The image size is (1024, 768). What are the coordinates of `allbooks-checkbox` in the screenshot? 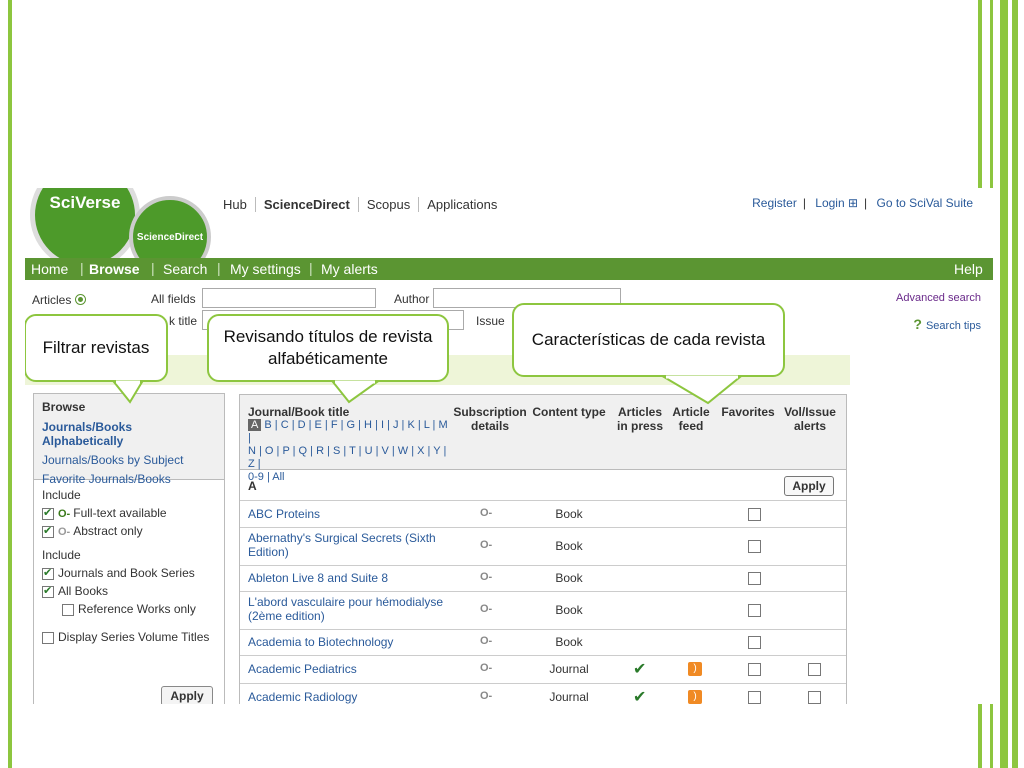 It's located at (48, 591).